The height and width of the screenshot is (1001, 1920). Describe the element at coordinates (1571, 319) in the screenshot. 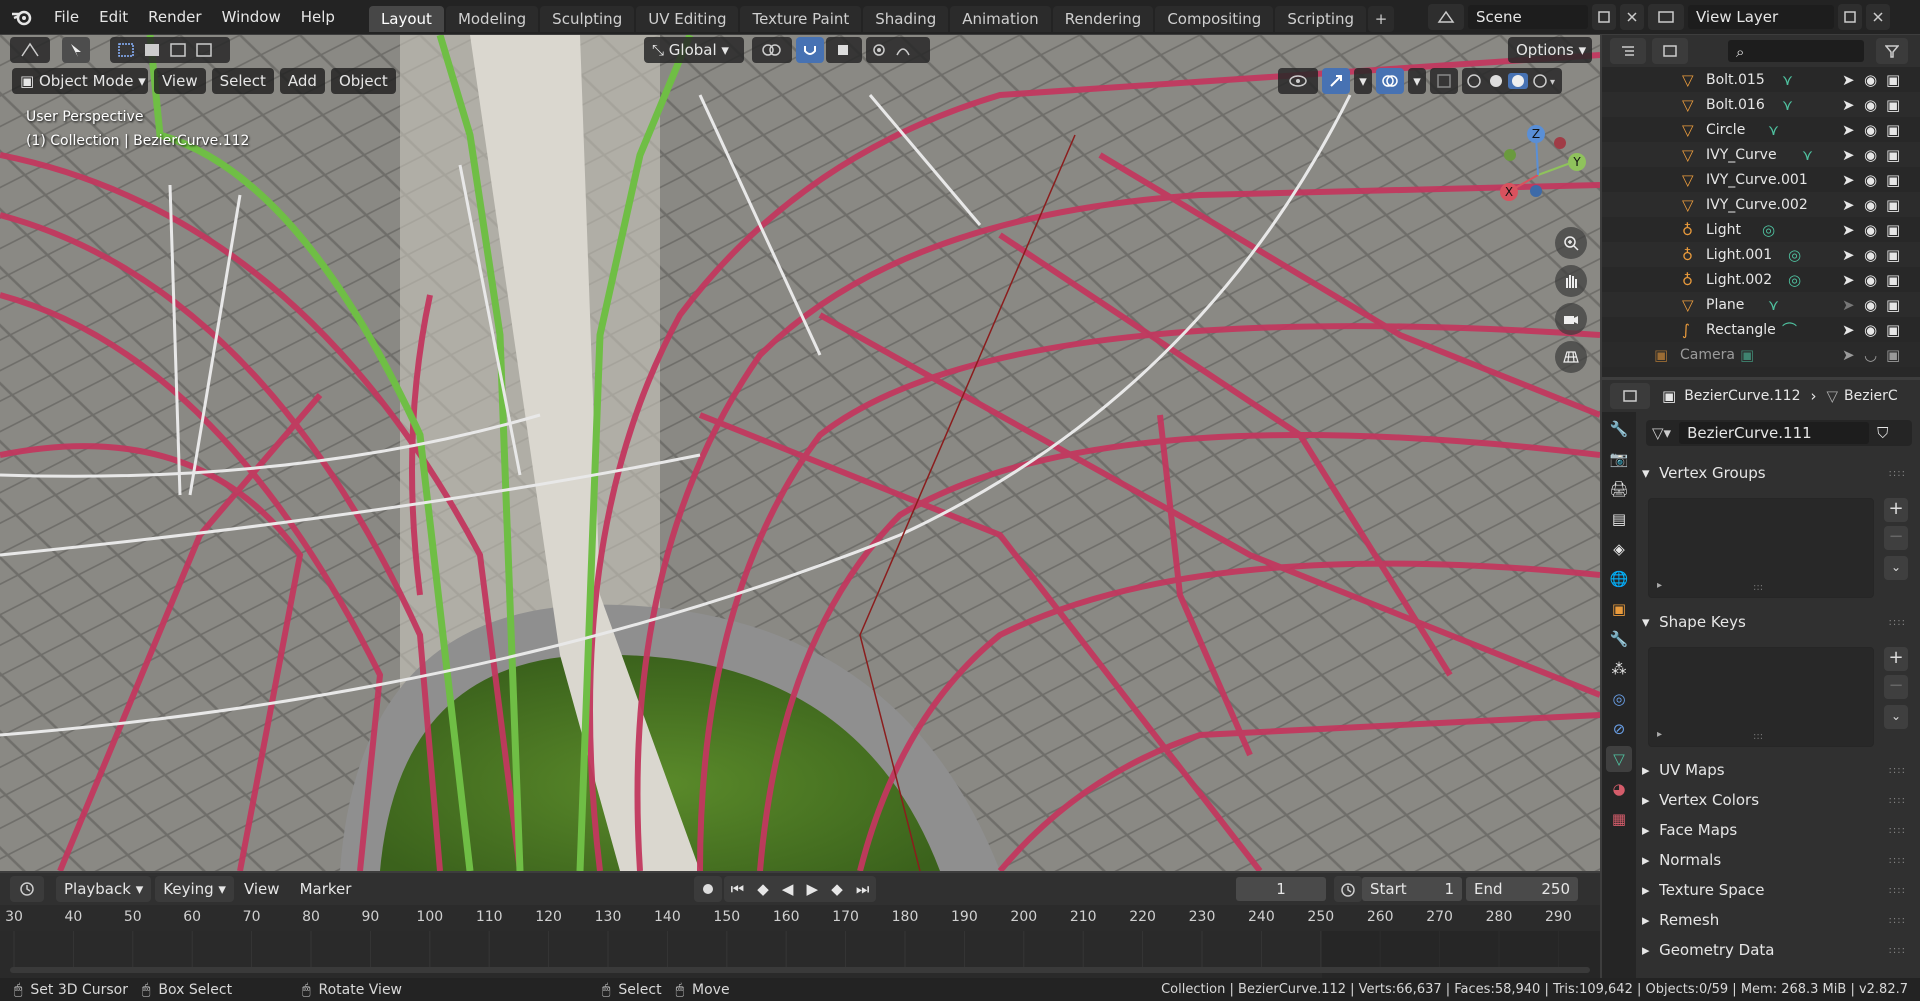

I see `camera-view-icon` at that location.